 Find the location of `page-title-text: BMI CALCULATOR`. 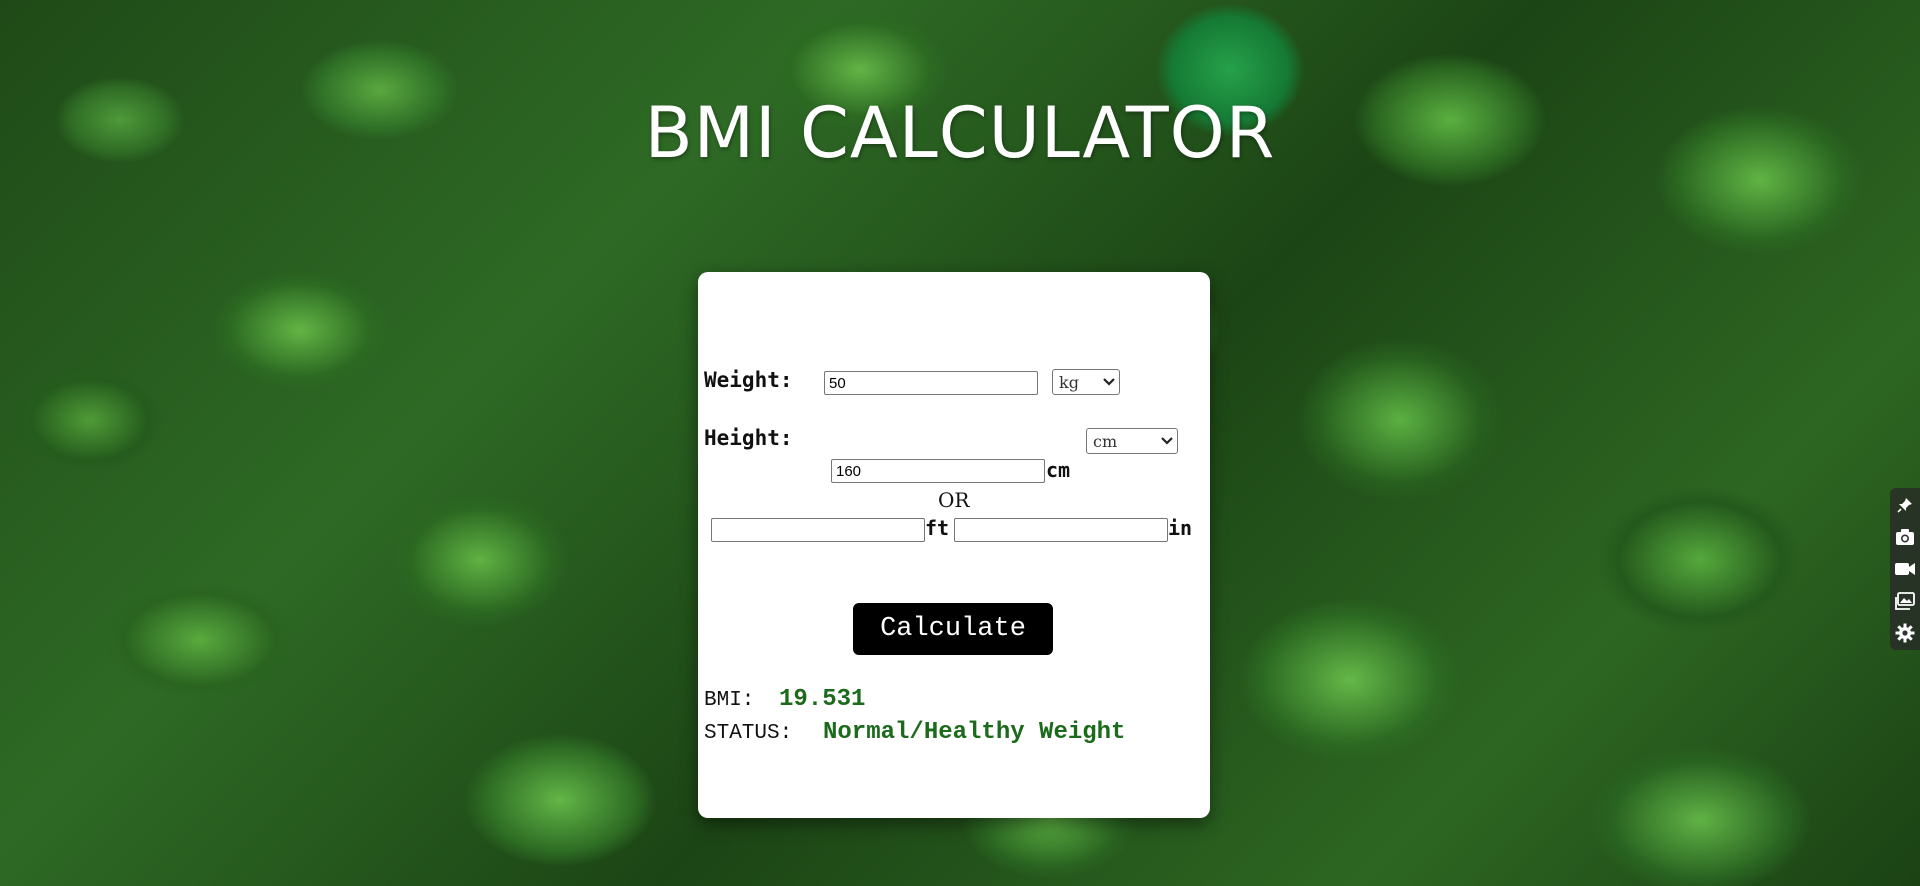

page-title-text: BMI CALCULATOR is located at coordinates (960, 133).